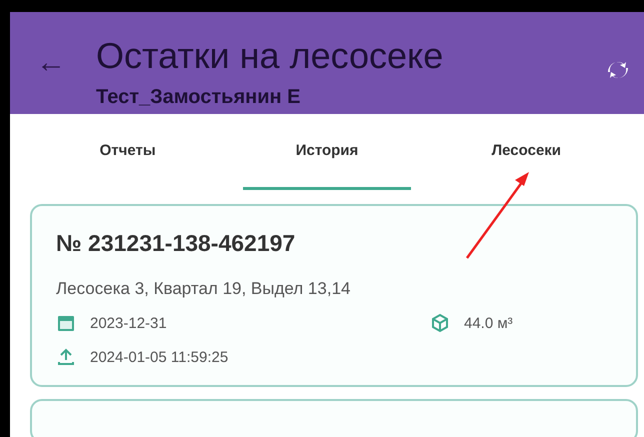  Describe the element at coordinates (526, 152) in the screenshot. I see `tab: Лесосеки` at that location.